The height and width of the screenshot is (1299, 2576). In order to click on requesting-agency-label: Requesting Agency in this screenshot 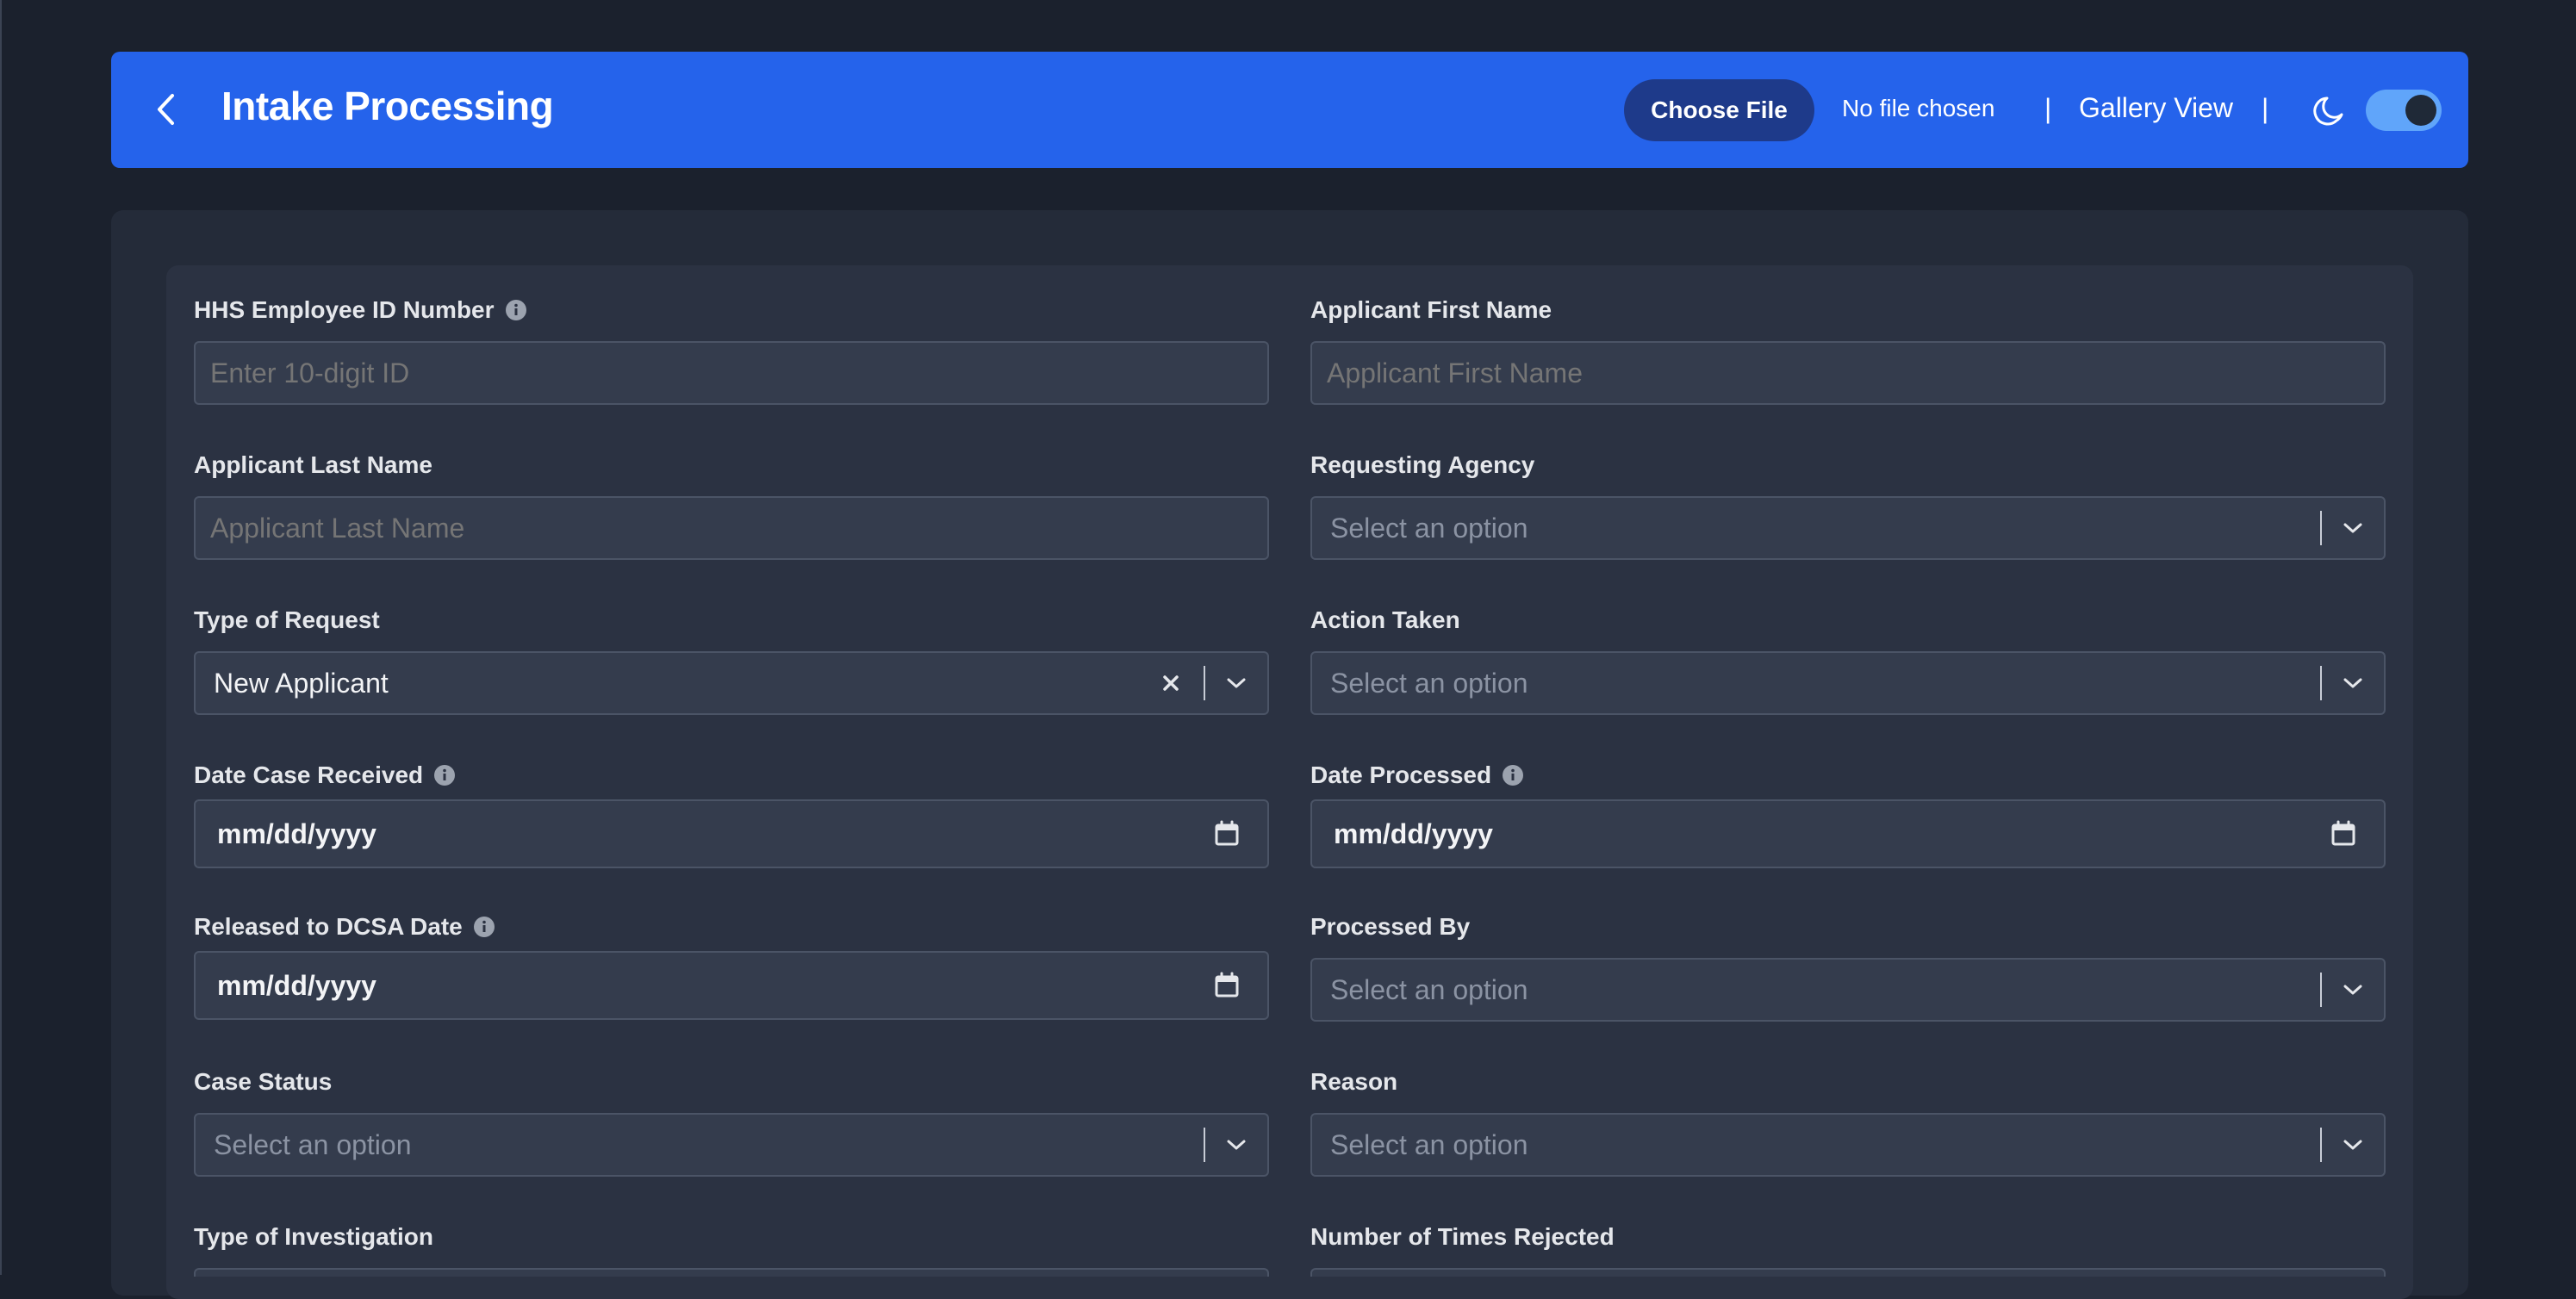, I will do `click(1422, 465)`.